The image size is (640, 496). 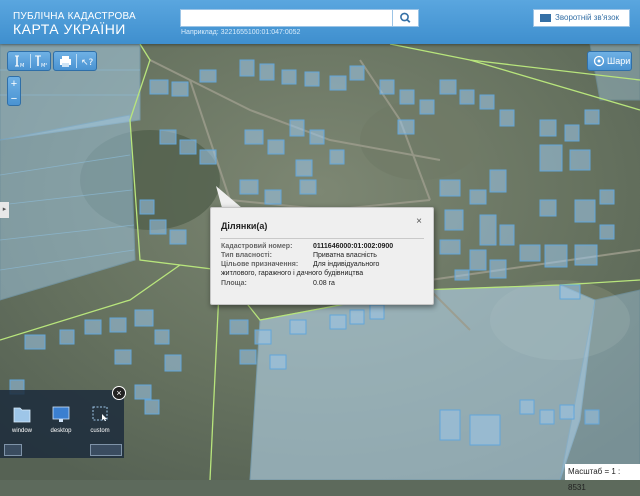 I want to click on ruler-icon: M M², so click(x=30, y=61).